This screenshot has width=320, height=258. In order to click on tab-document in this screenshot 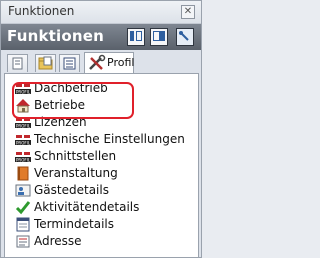, I will do `click(17, 63)`.